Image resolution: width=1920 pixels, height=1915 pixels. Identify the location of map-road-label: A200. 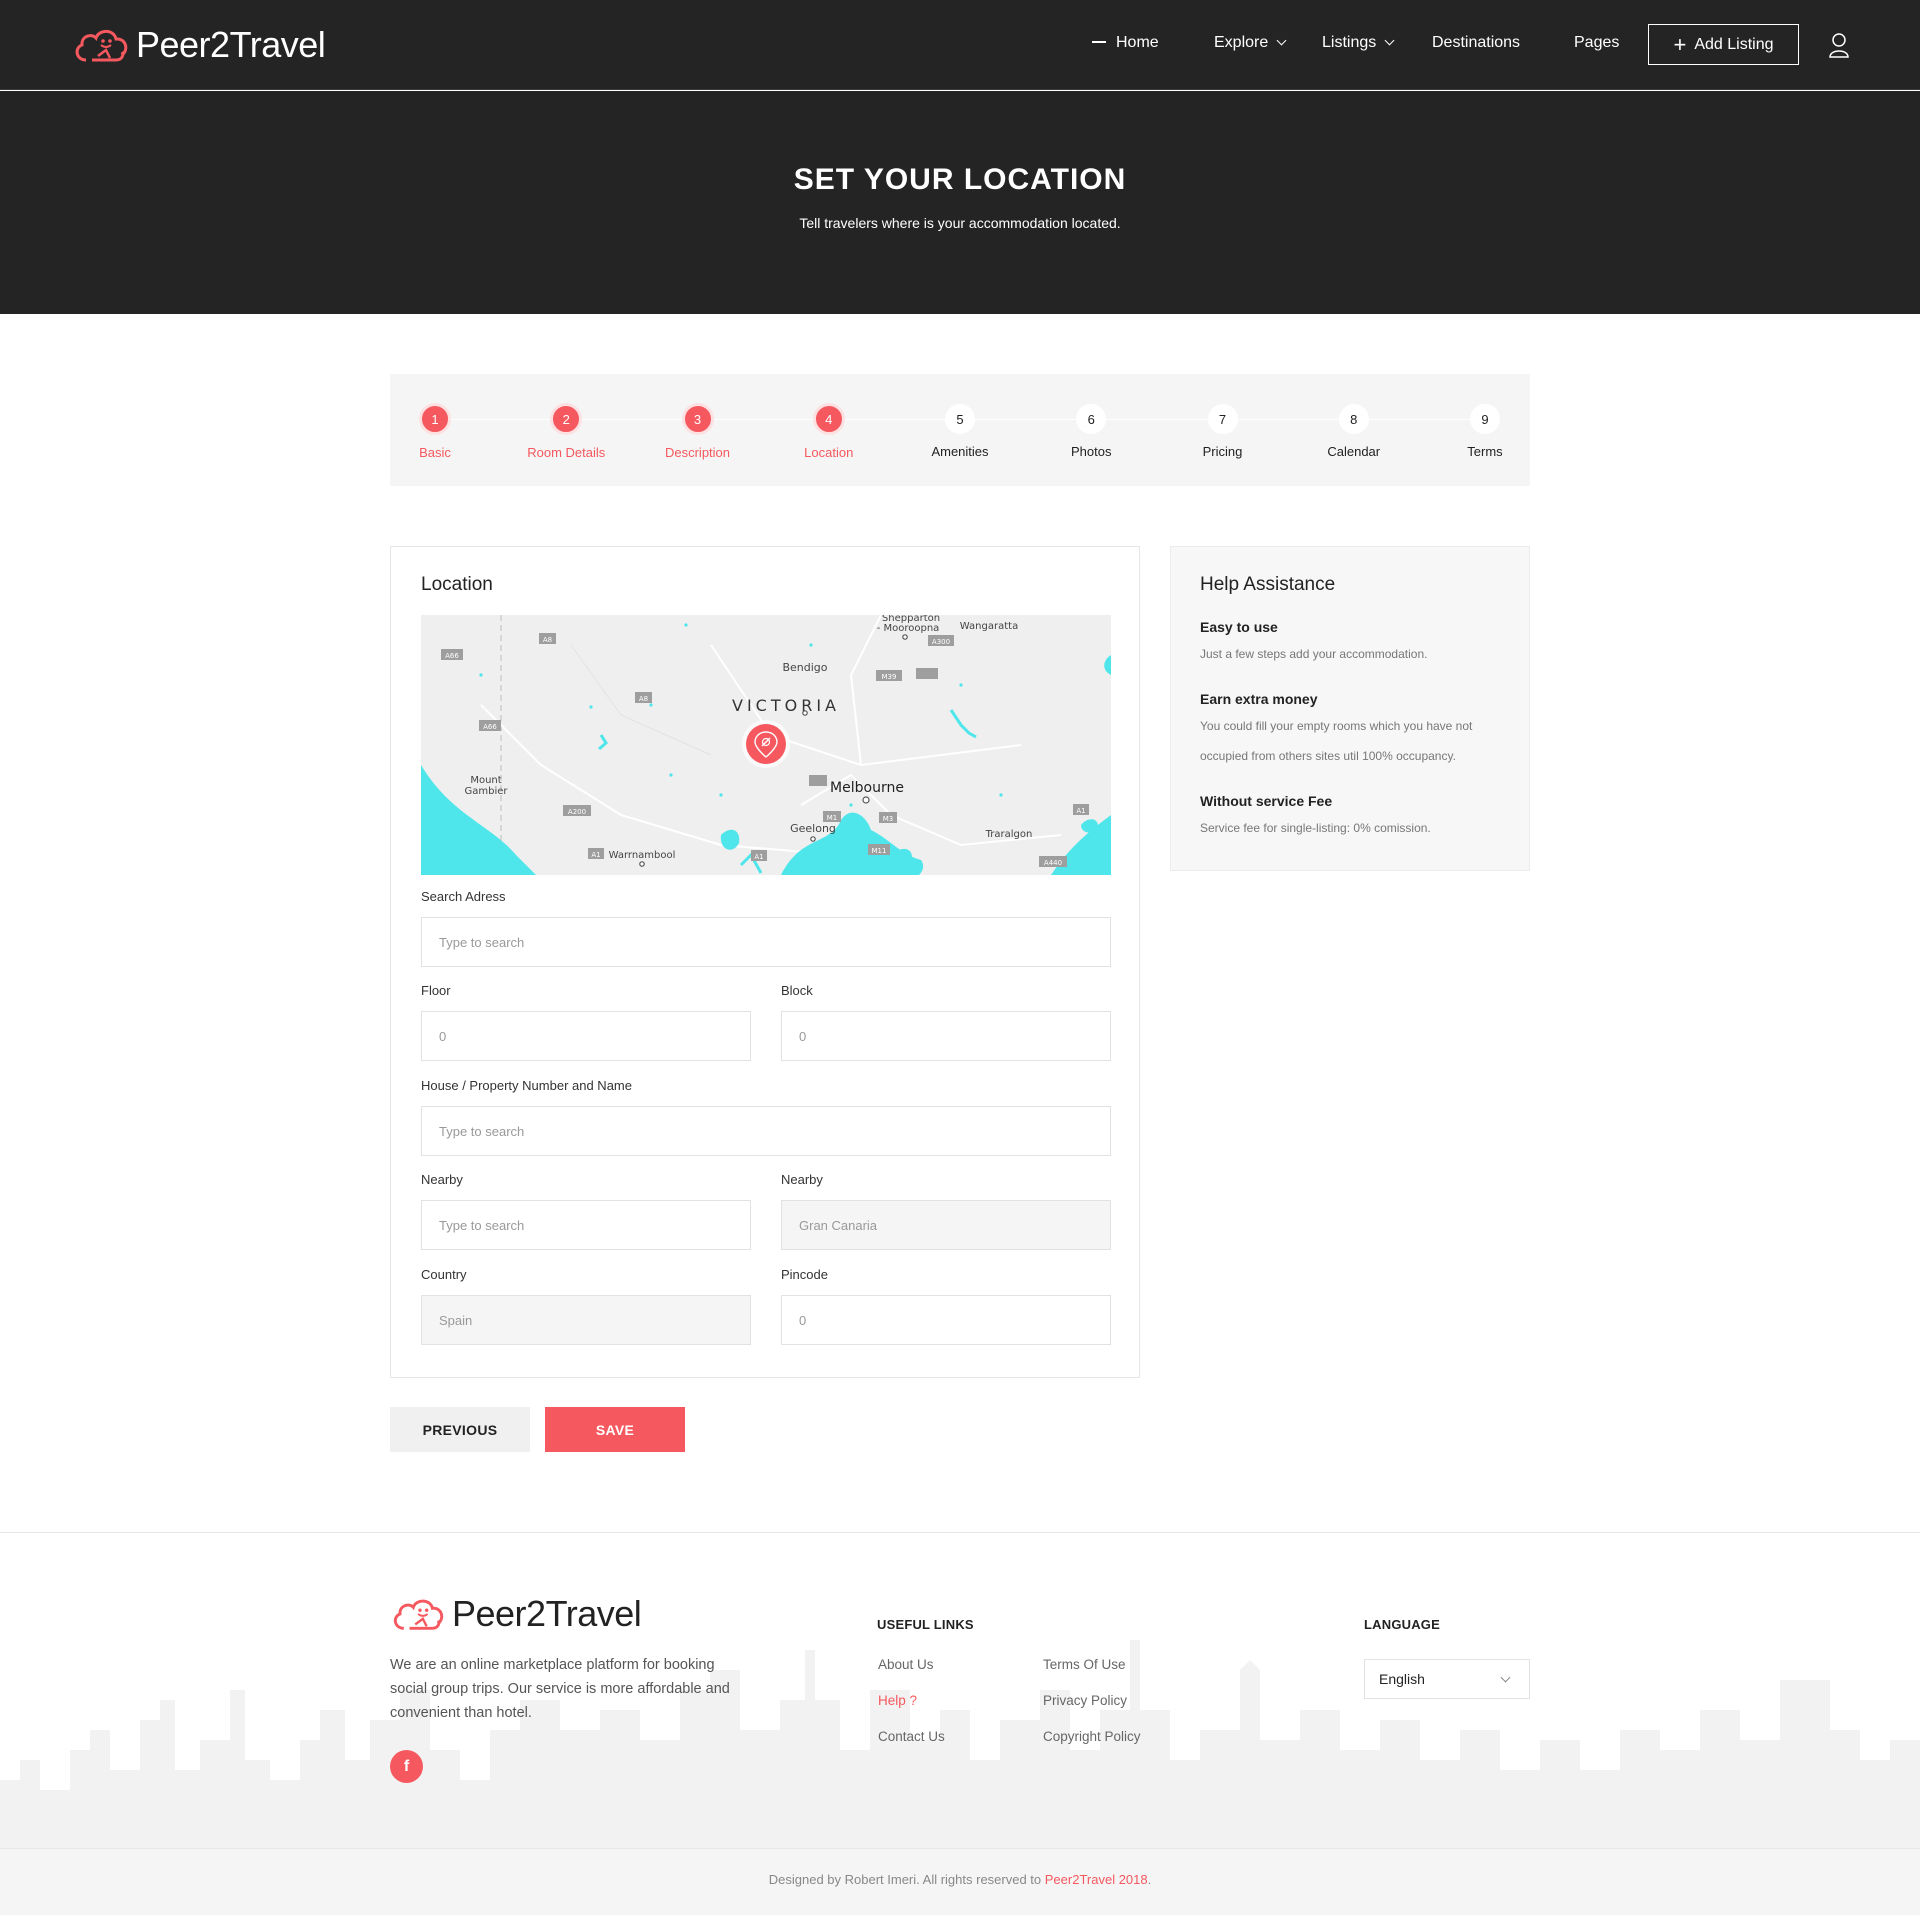
(577, 812).